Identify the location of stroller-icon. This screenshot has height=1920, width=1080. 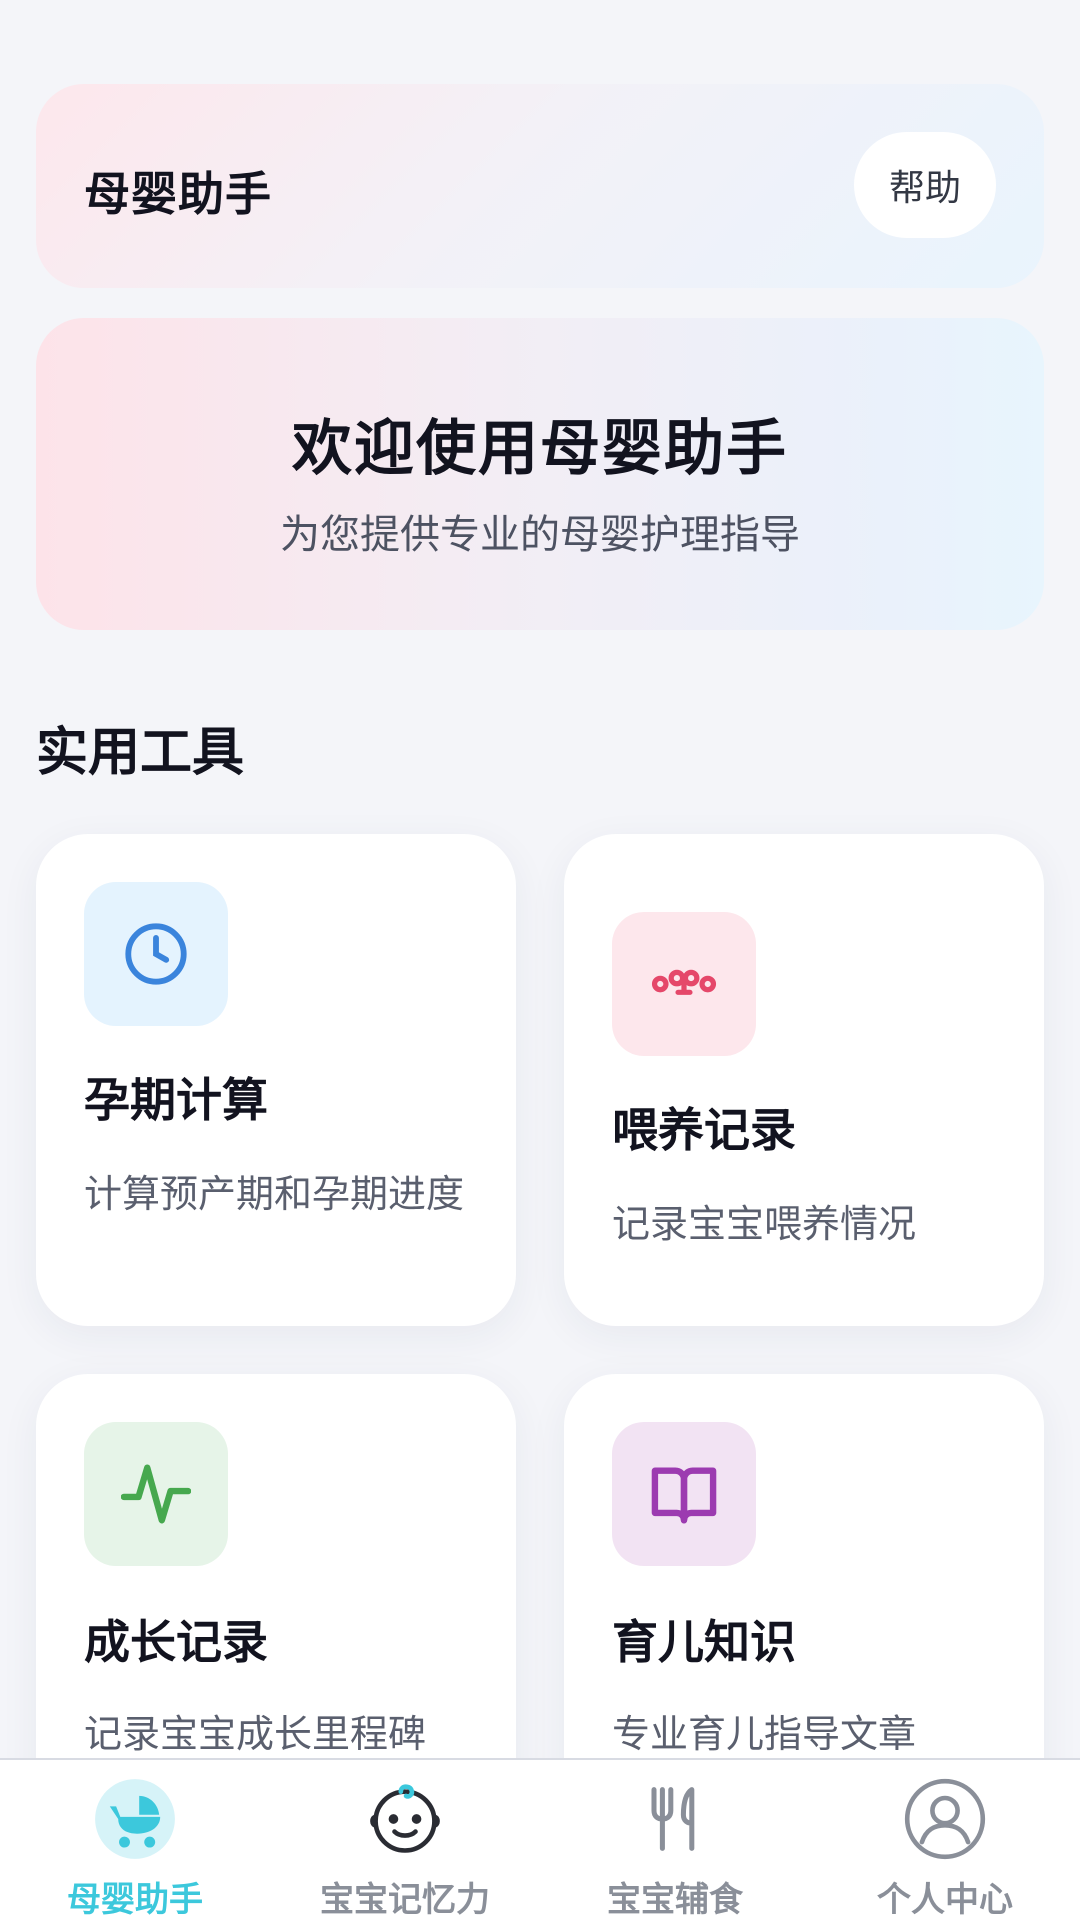
(135, 1819).